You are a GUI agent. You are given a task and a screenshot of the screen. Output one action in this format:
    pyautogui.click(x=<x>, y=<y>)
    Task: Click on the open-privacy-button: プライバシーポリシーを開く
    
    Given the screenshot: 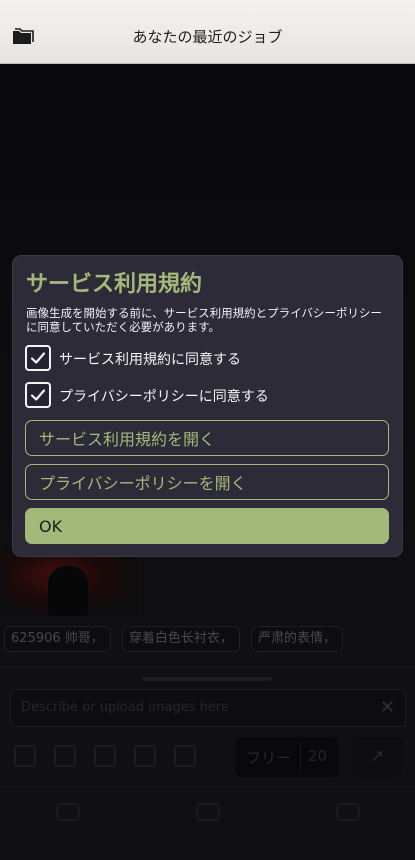 What is the action you would take?
    pyautogui.click(x=207, y=482)
    